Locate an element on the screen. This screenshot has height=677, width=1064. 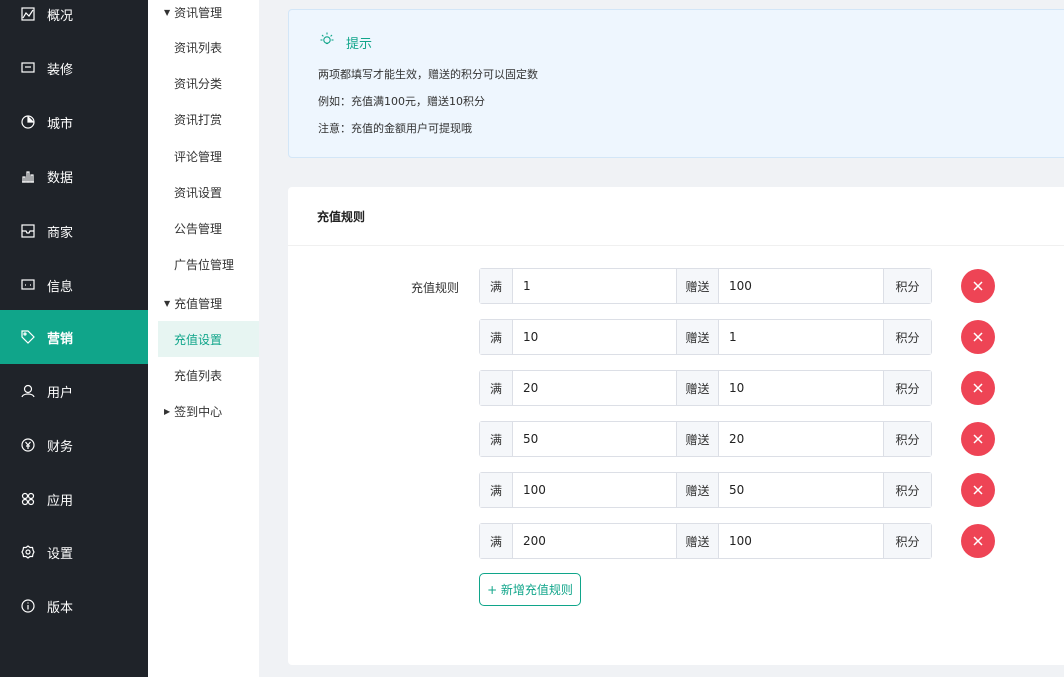
submenu-item-label: 评论管理 is located at coordinates (198, 156).